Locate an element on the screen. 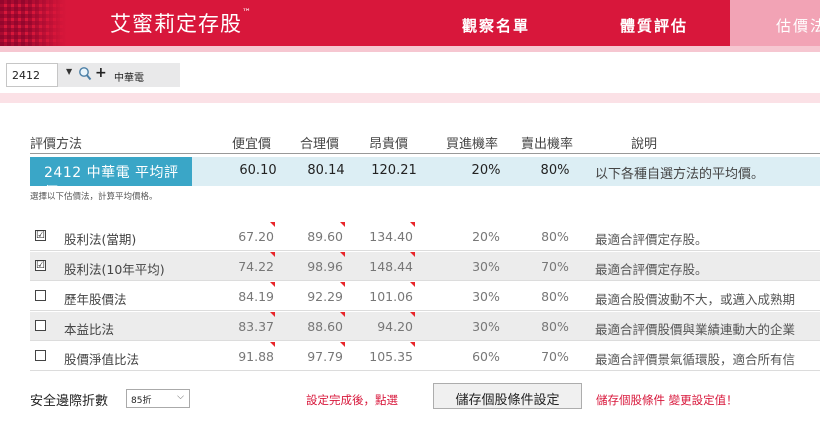  logo-pattern-icon is located at coordinates (33, 23).